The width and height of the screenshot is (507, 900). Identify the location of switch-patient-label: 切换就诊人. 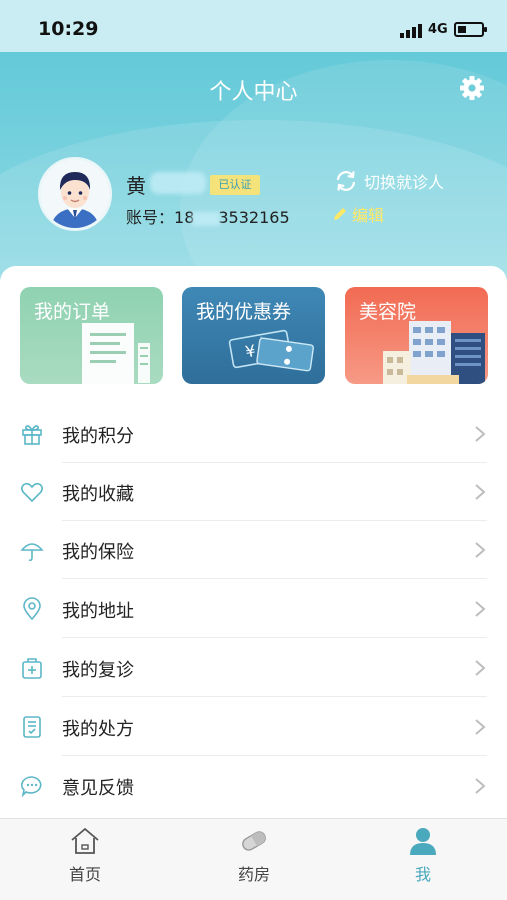
(404, 182).